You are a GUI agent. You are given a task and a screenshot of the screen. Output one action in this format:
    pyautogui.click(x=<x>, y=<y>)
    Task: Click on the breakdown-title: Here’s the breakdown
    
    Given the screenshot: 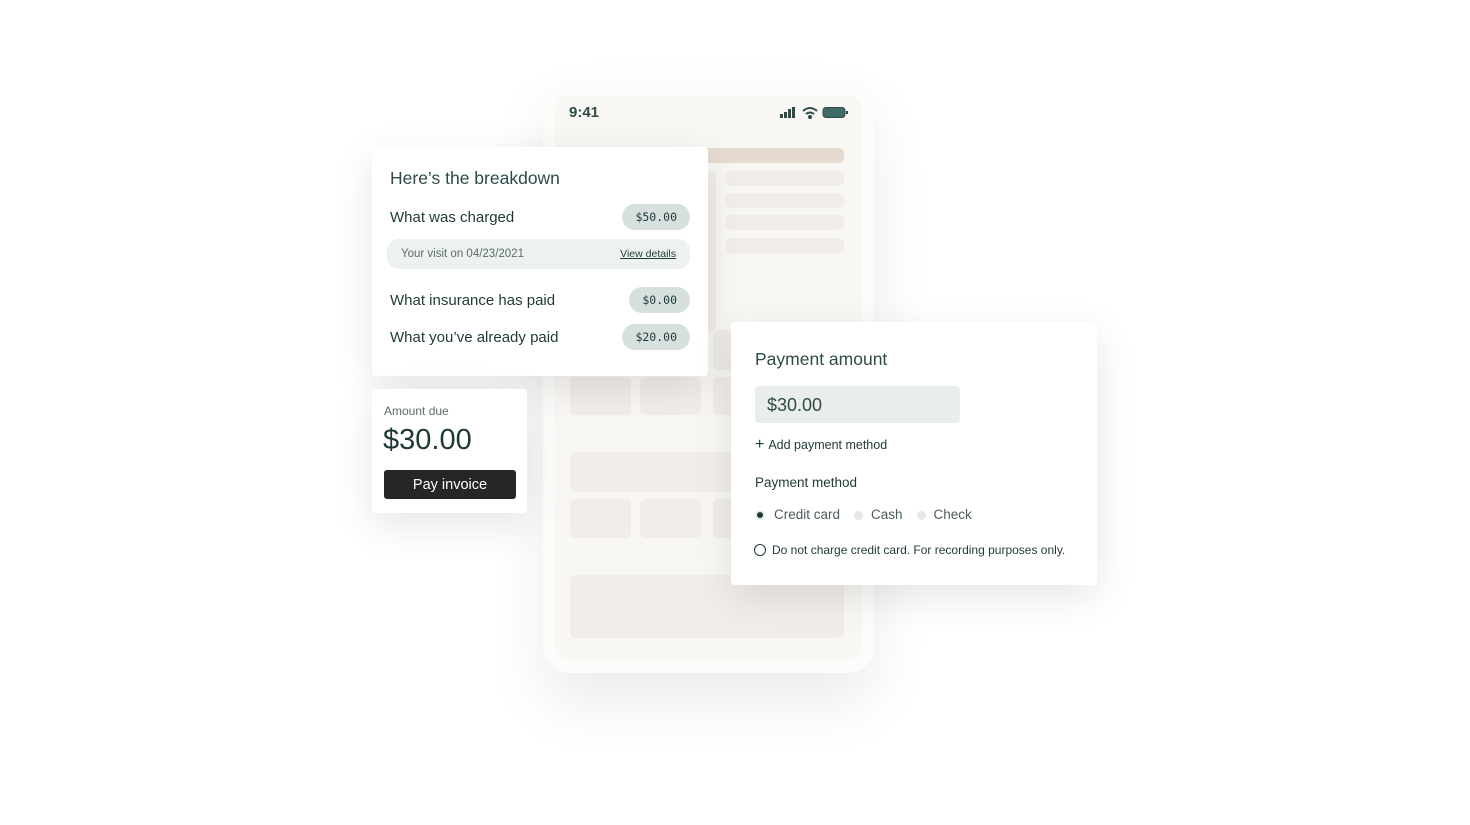 What is the action you would take?
    pyautogui.click(x=475, y=178)
    